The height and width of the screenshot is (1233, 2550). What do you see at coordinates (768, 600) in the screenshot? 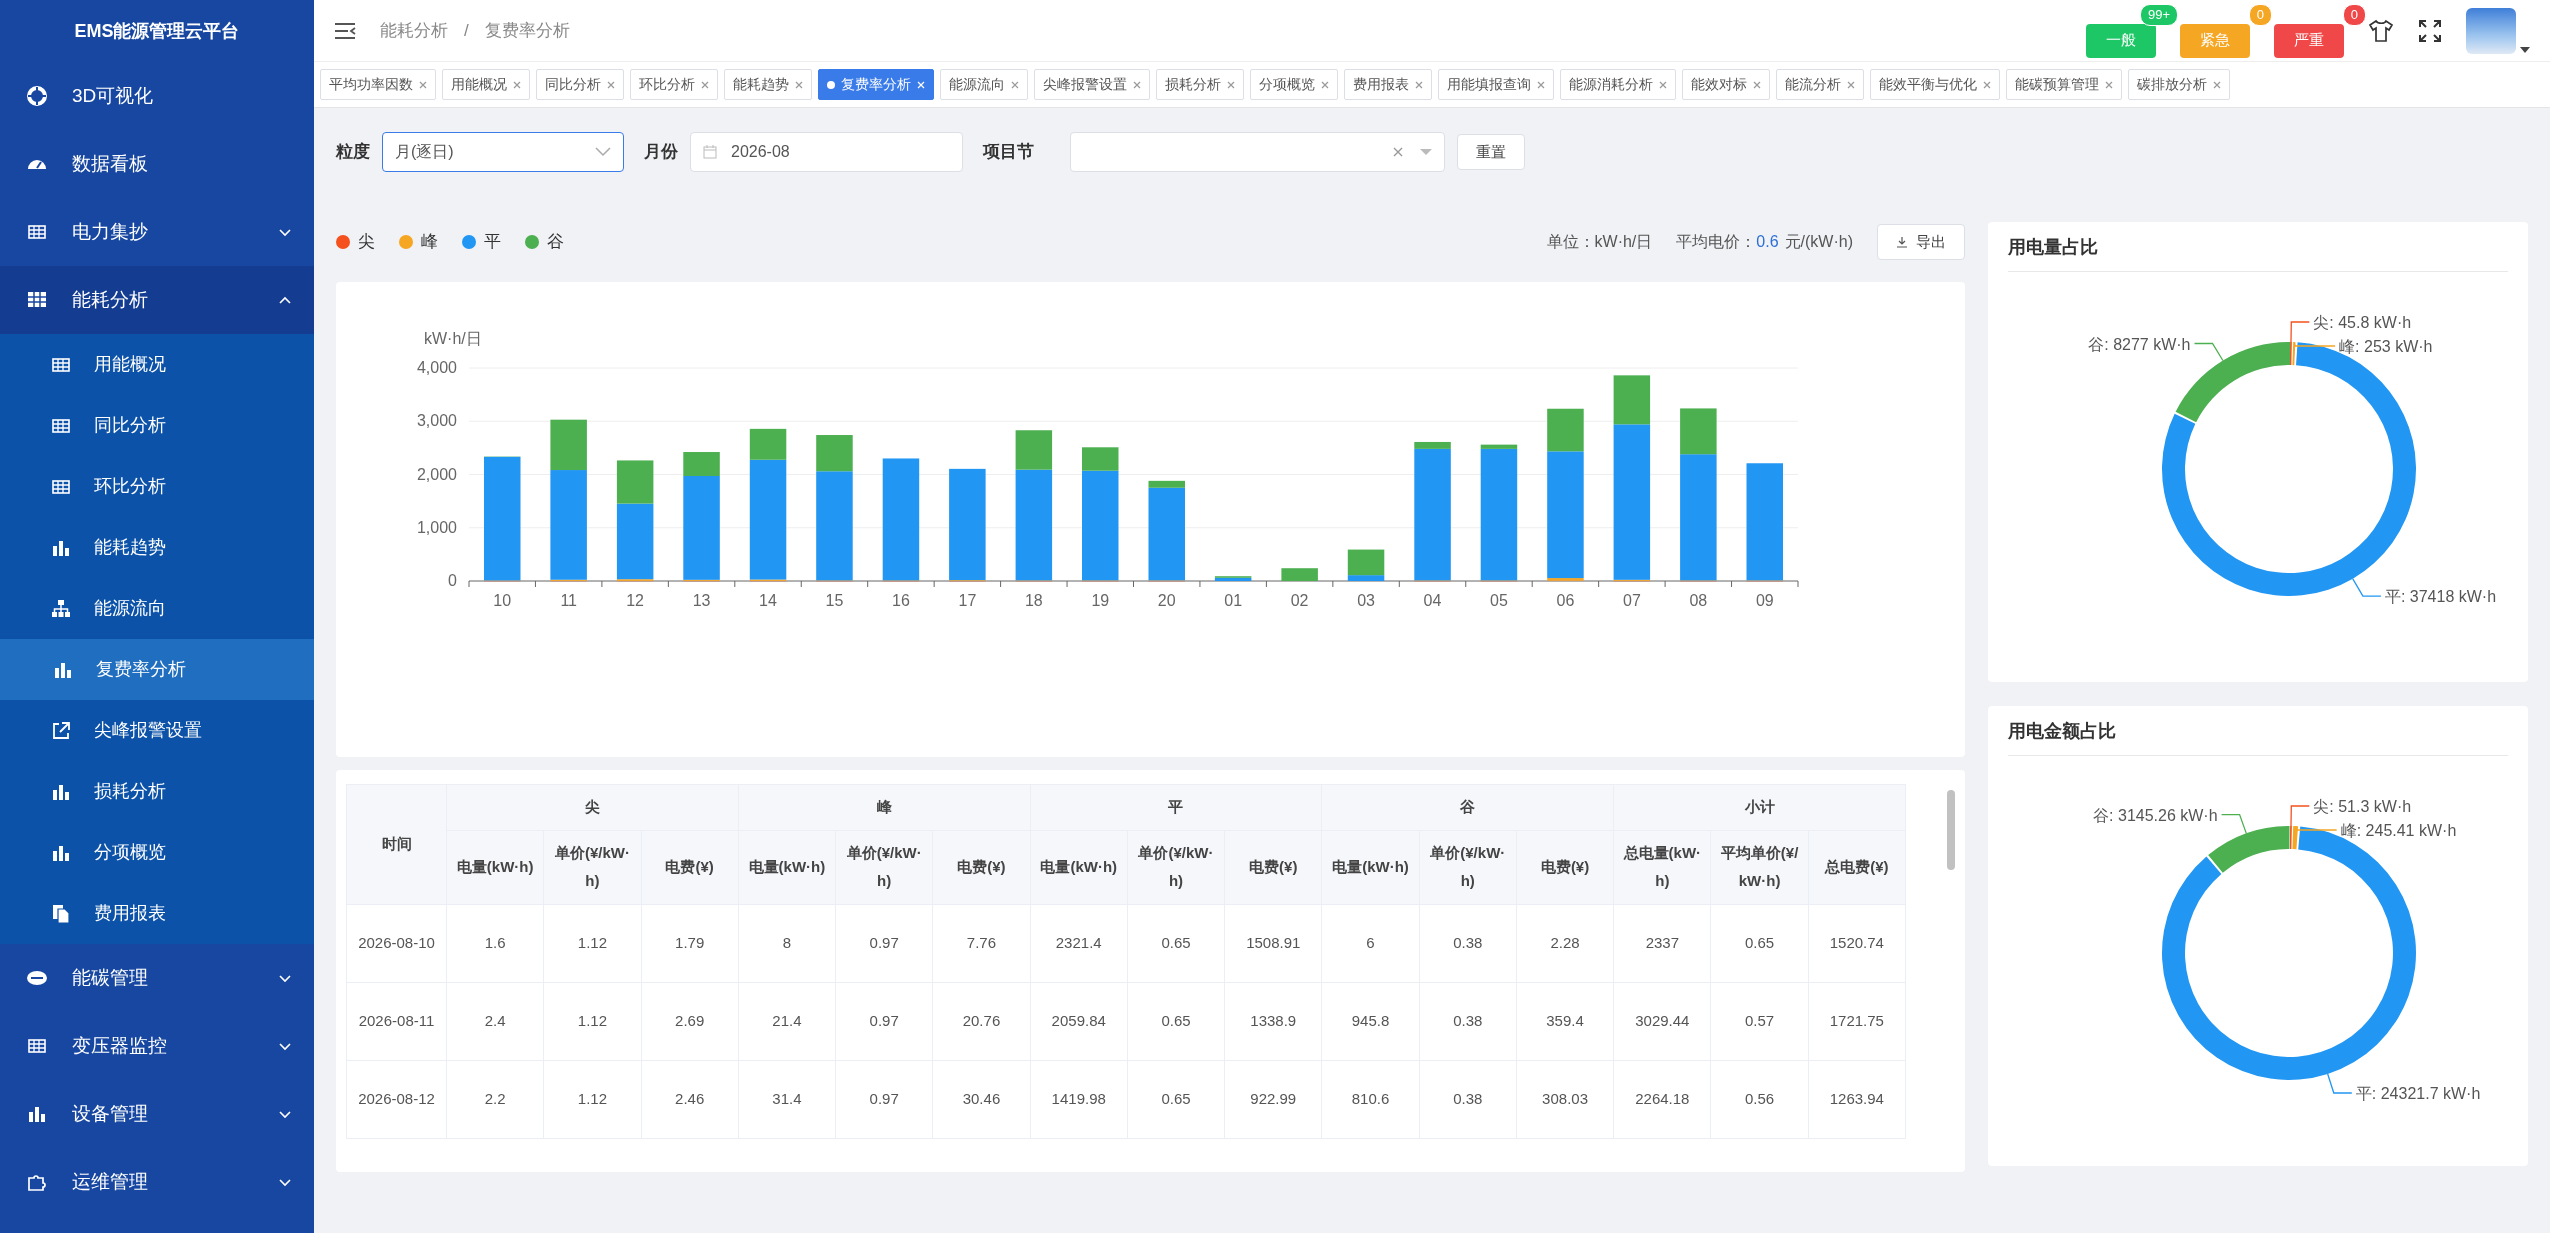
I see `x-tick-label: 14` at bounding box center [768, 600].